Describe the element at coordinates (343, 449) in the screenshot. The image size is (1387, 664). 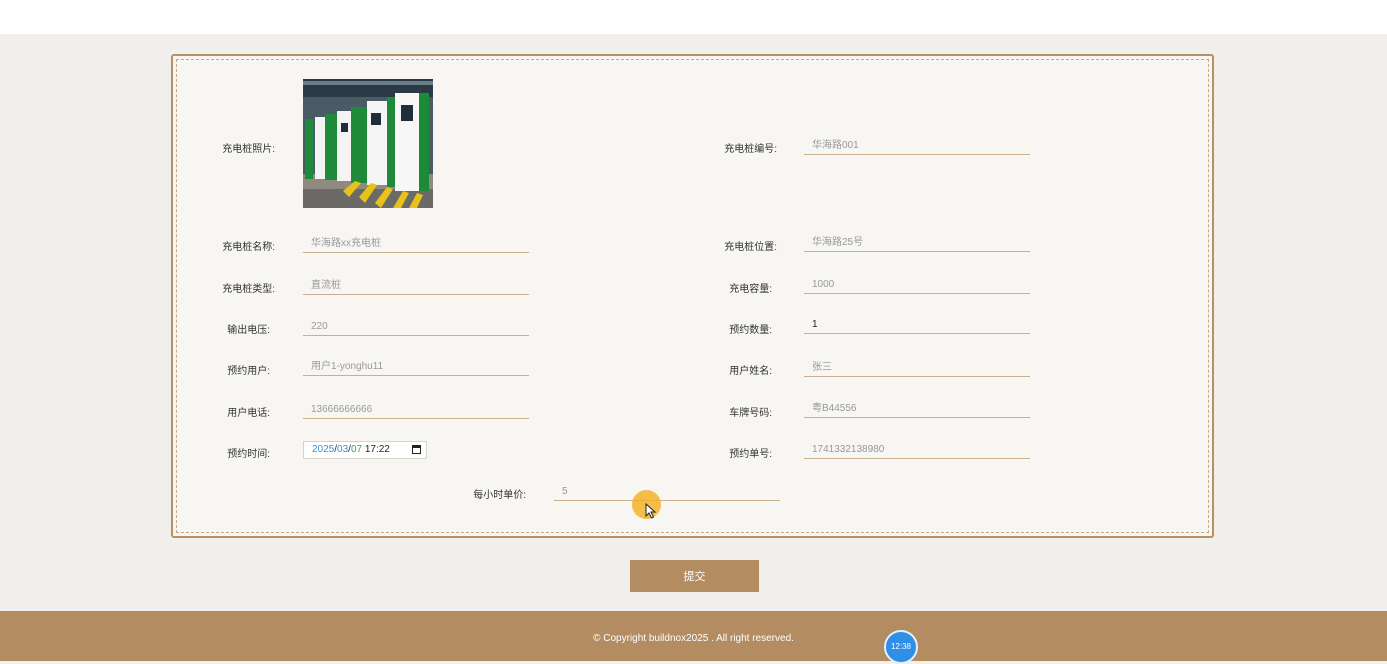
I see `time-month: 03` at that location.